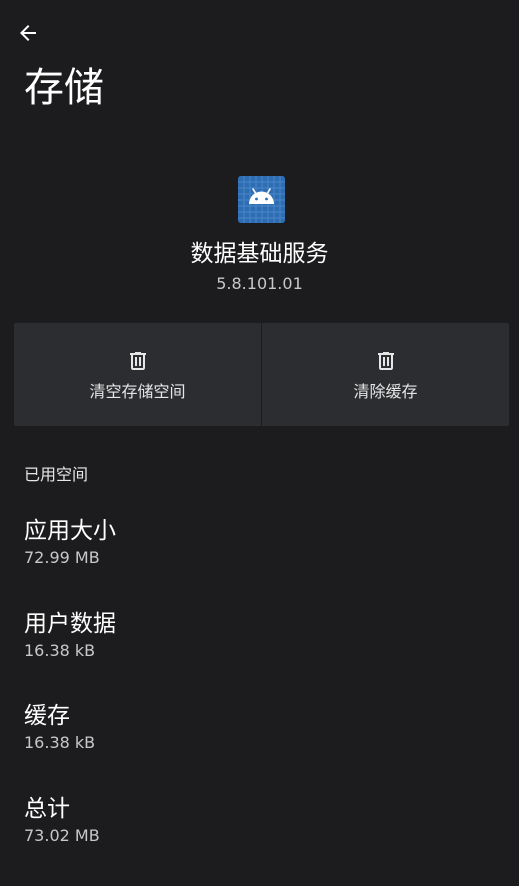 The height and width of the screenshot is (886, 519). What do you see at coordinates (62, 557) in the screenshot?
I see `list-item-value: 72.99 MB` at bounding box center [62, 557].